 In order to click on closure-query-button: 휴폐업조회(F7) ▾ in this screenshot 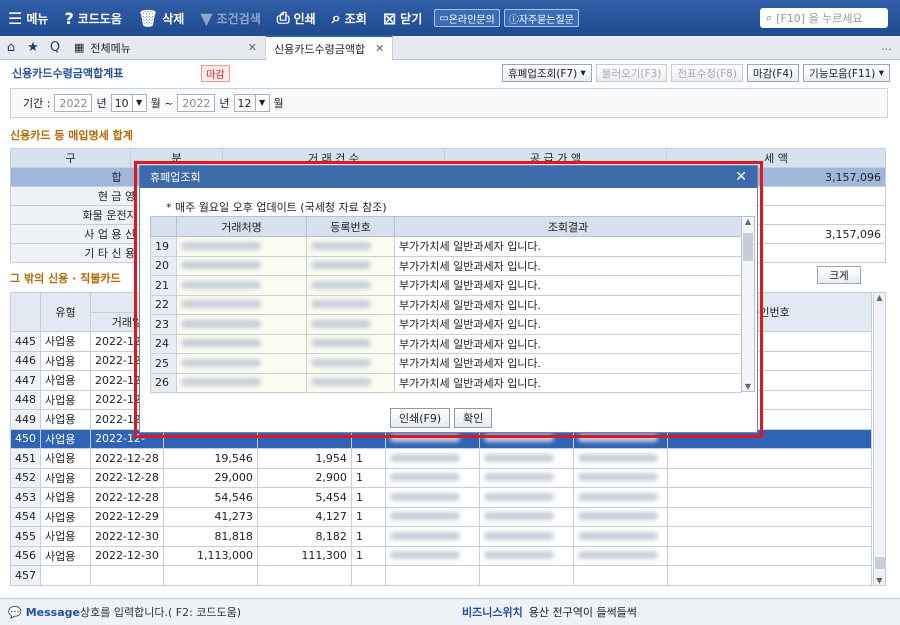, I will do `click(546, 73)`.